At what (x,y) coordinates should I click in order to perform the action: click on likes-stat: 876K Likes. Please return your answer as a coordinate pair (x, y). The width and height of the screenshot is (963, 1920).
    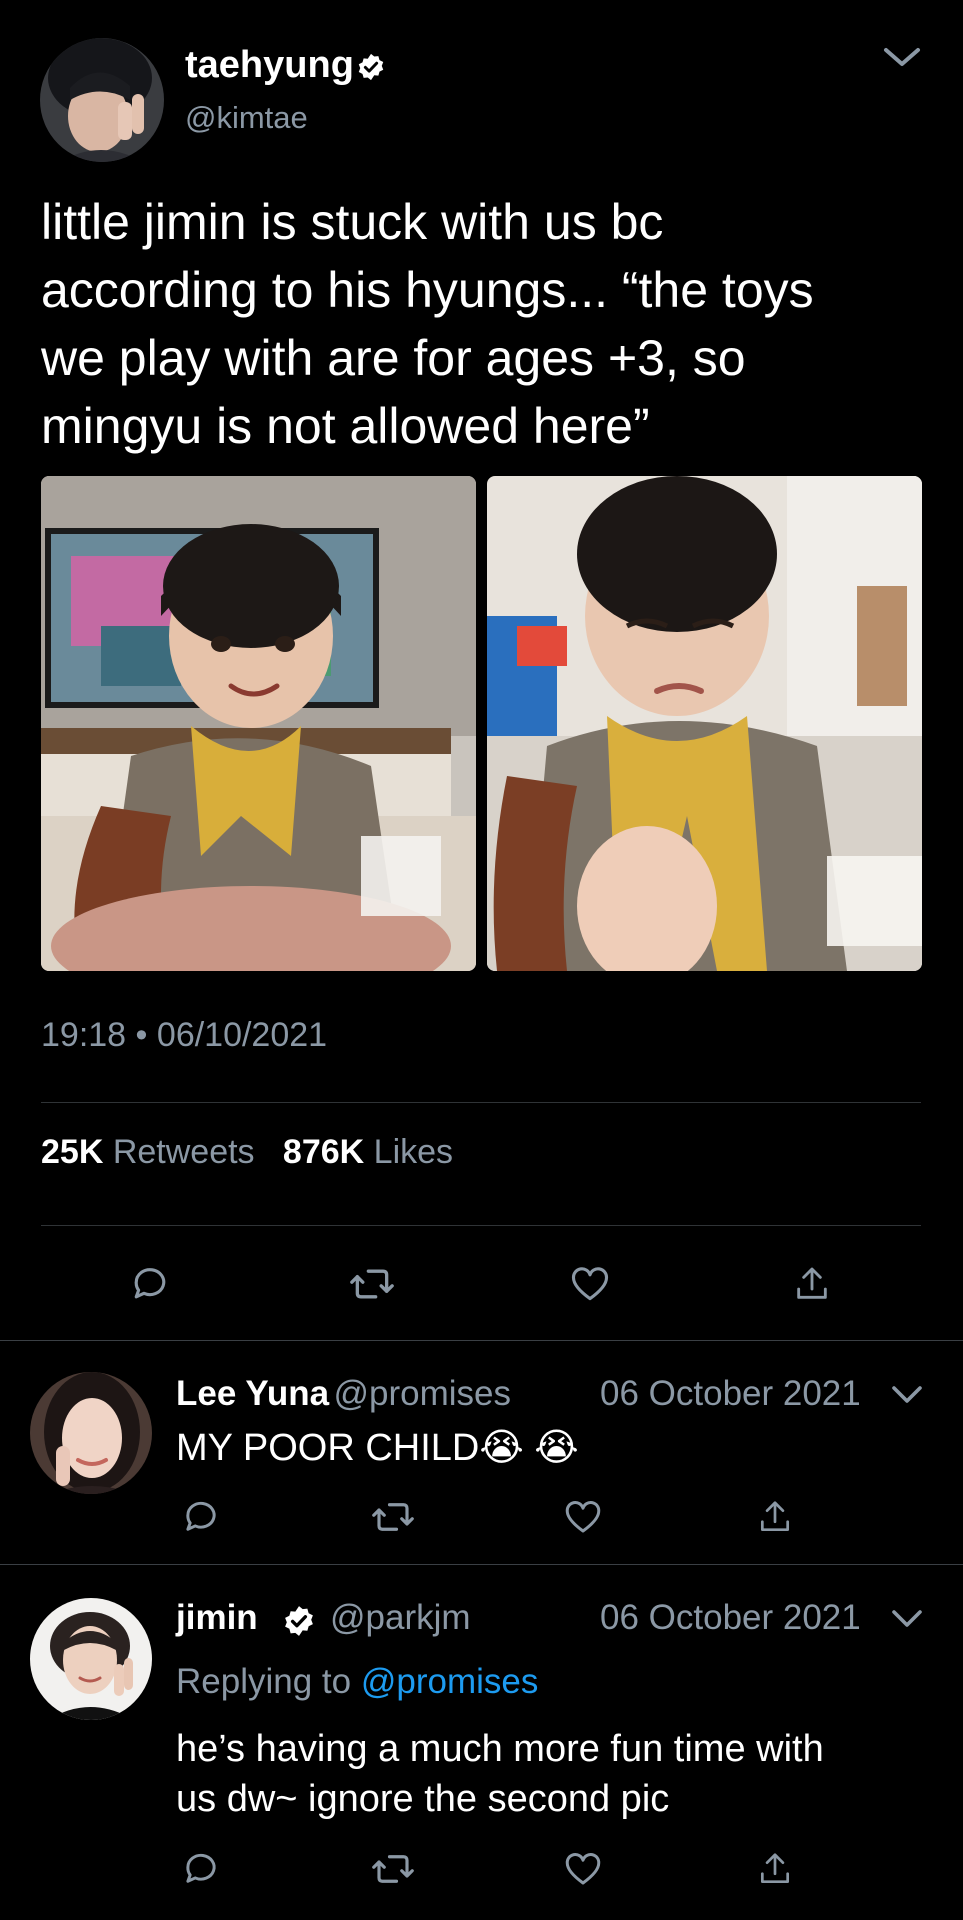
    Looking at the image, I should click on (368, 1152).